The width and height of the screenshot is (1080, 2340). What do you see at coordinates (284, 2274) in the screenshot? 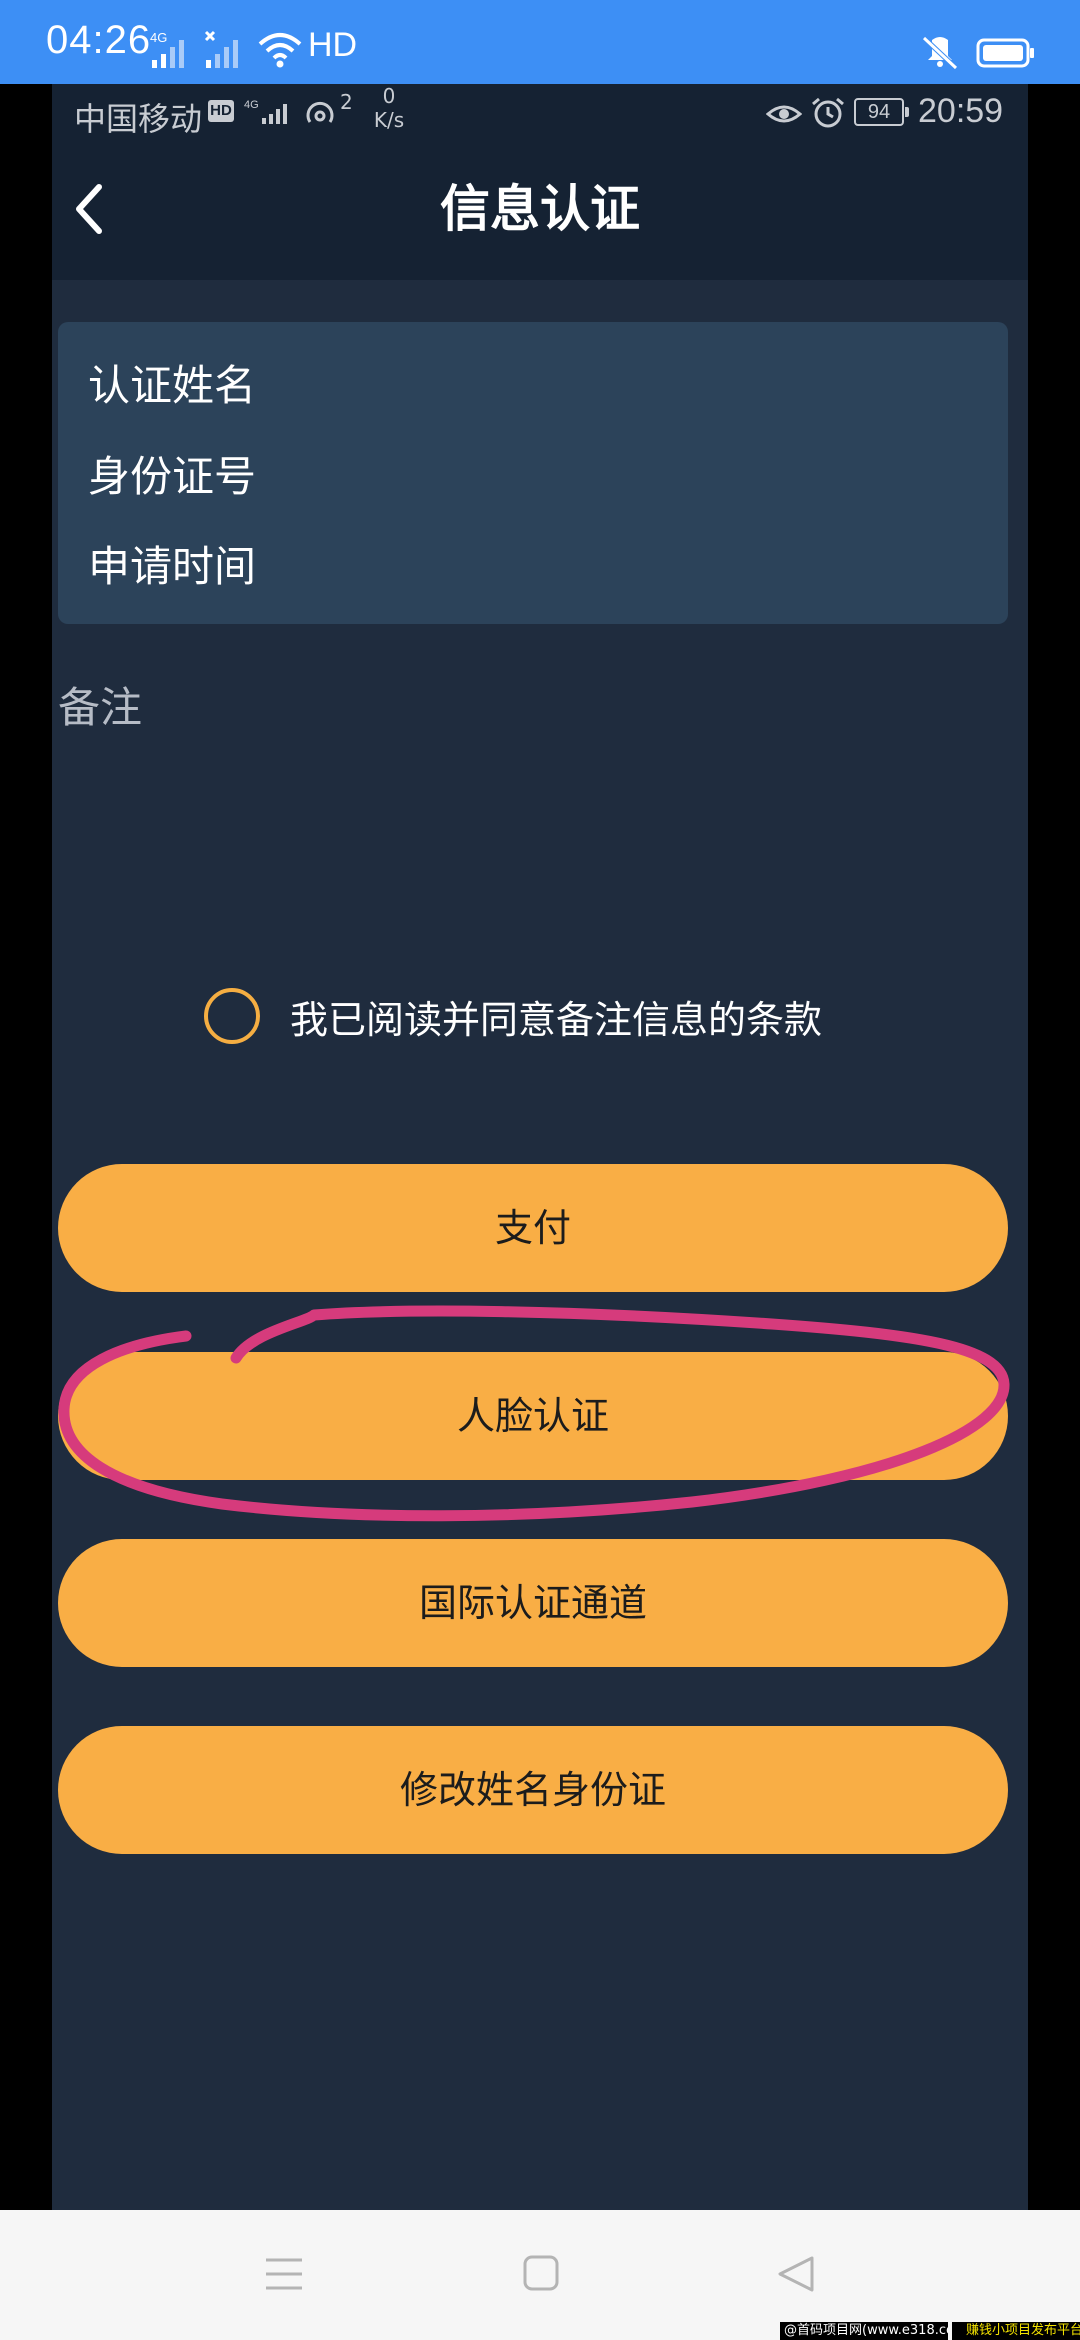
I see `menu-icon` at bounding box center [284, 2274].